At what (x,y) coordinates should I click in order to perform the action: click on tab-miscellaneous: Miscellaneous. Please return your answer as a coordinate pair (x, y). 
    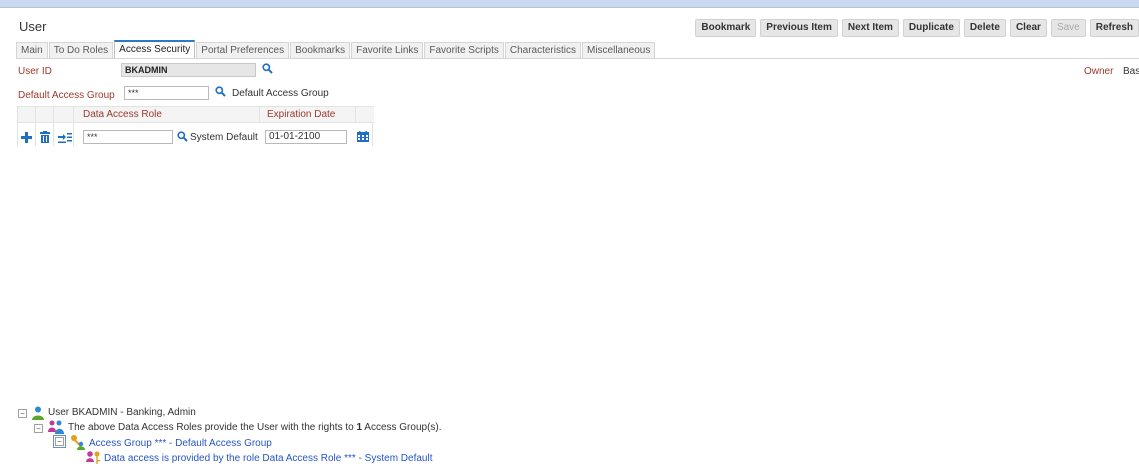
    Looking at the image, I should click on (619, 50).